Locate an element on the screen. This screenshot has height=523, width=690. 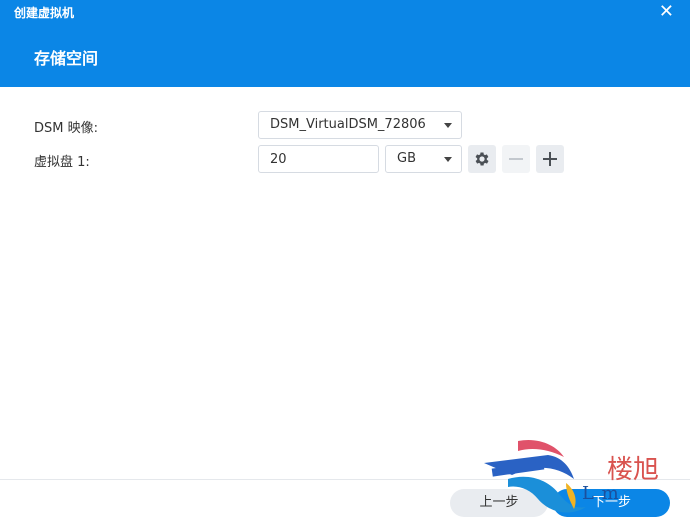
dsm-image-label: DSM 映像: is located at coordinates (66, 128).